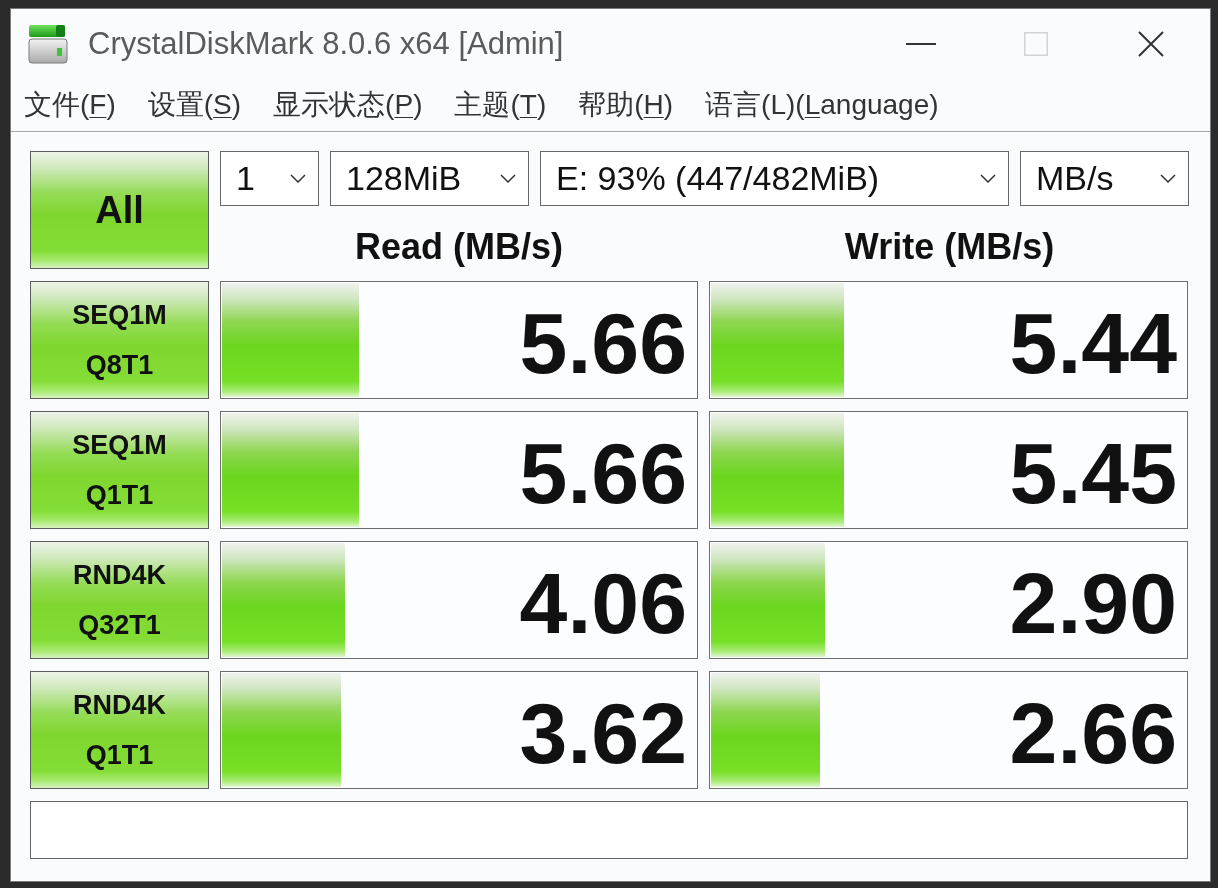 Image resolution: width=1218 pixels, height=888 pixels. What do you see at coordinates (1093, 343) in the screenshot?
I see `result-value: 5.44` at bounding box center [1093, 343].